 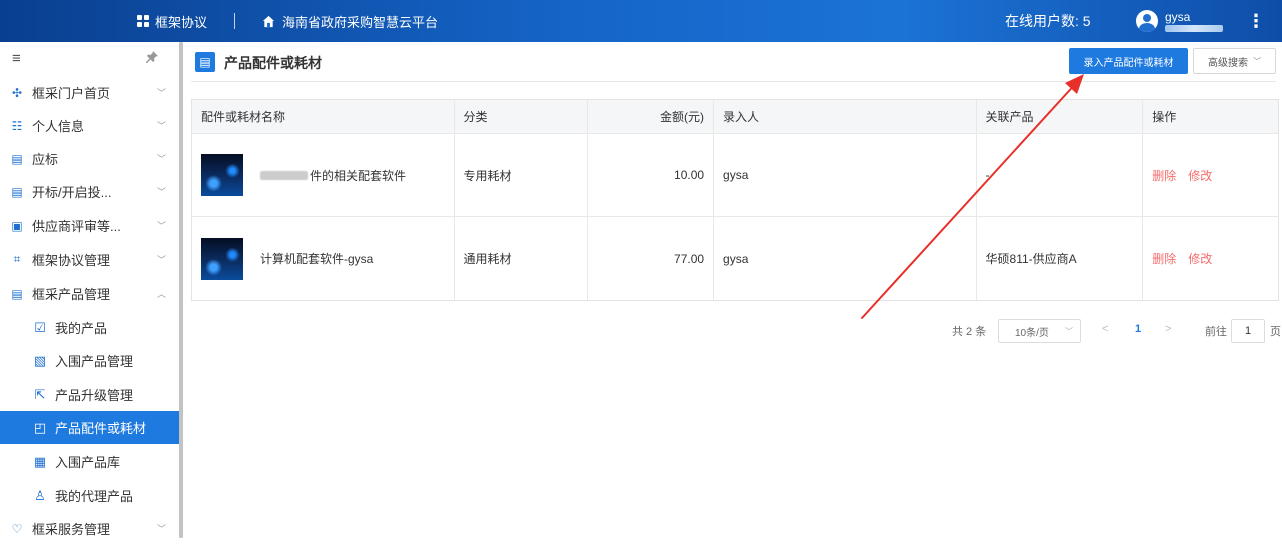 I want to click on sidebar-item-label: 框采门户首页, so click(x=71, y=93).